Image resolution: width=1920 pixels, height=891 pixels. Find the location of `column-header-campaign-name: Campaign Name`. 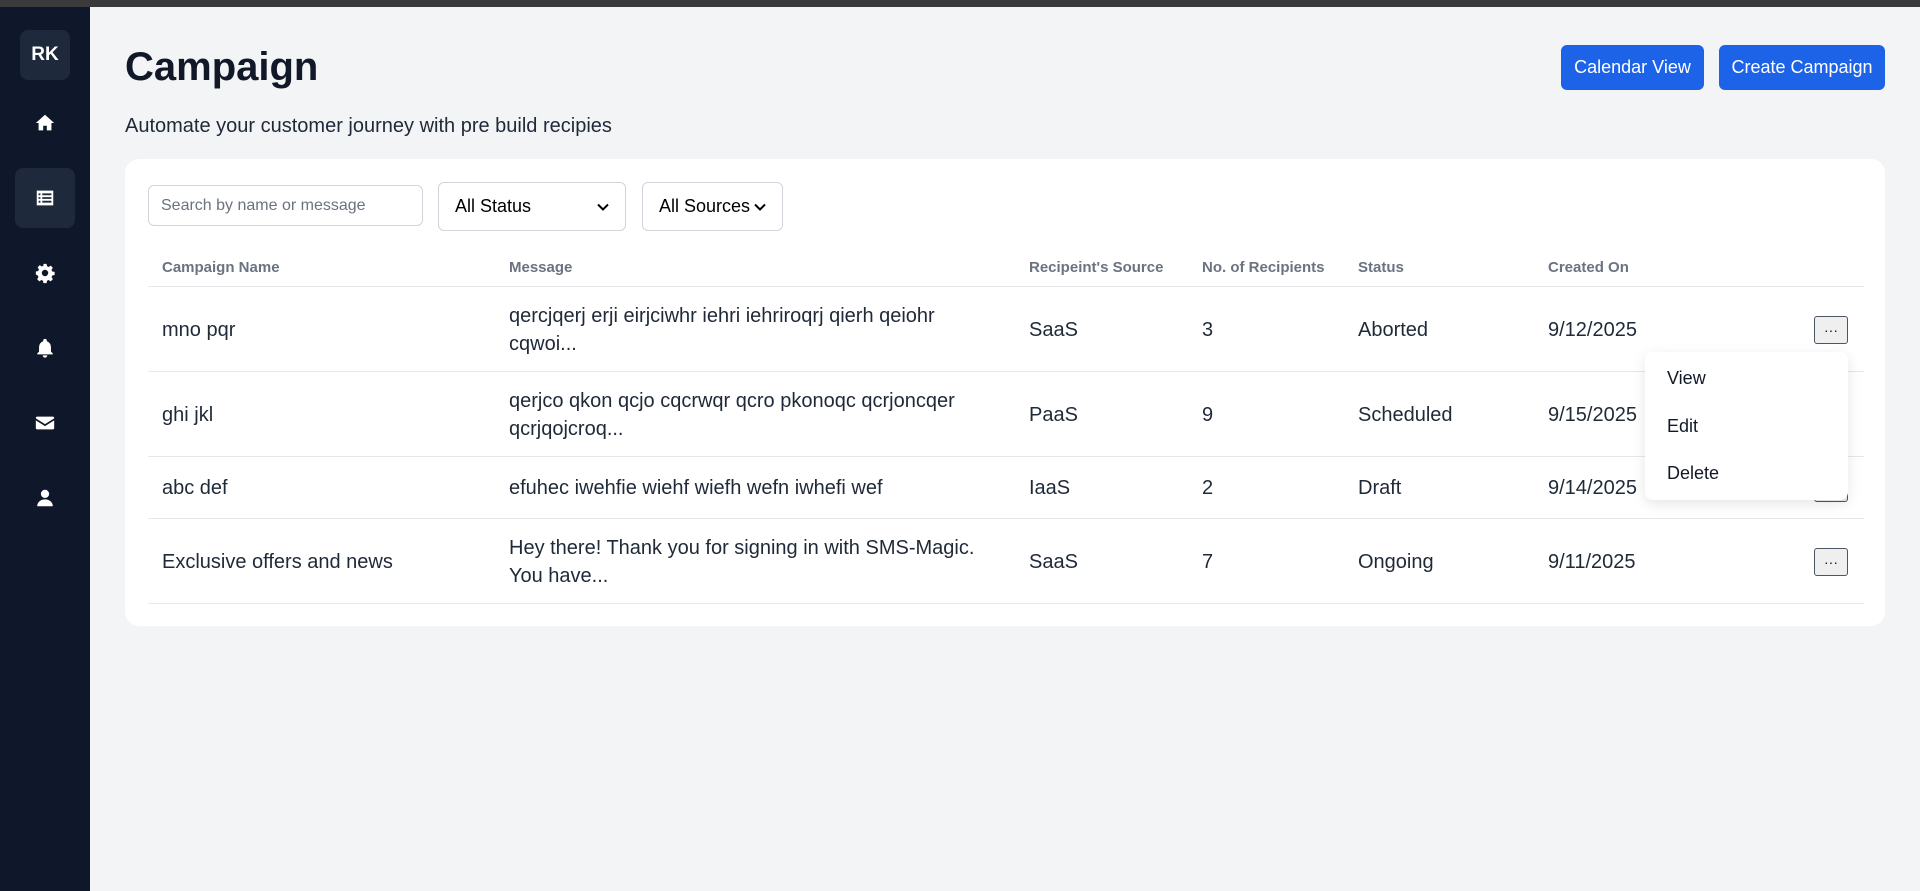

column-header-campaign-name: Campaign Name is located at coordinates (221, 267).